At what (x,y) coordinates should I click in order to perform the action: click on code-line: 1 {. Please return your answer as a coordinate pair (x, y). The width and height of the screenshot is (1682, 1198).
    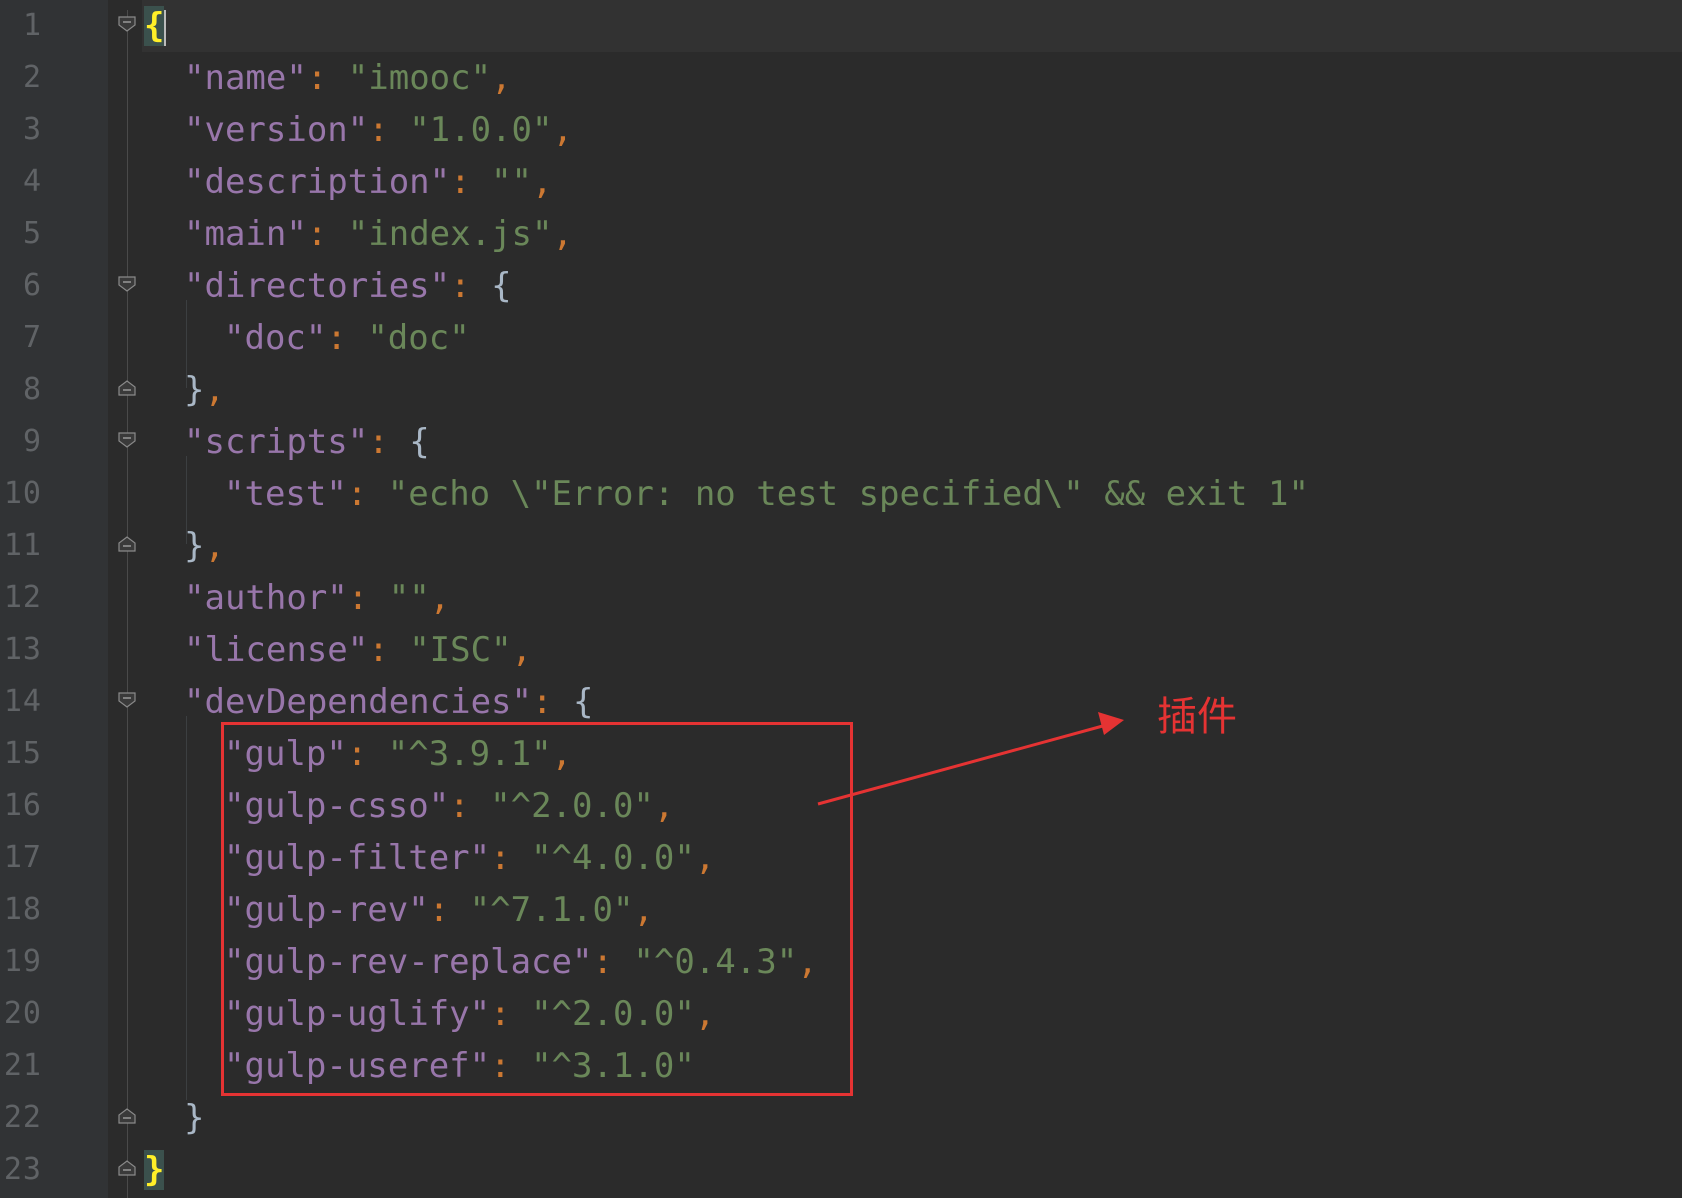
    Looking at the image, I should click on (841, 26).